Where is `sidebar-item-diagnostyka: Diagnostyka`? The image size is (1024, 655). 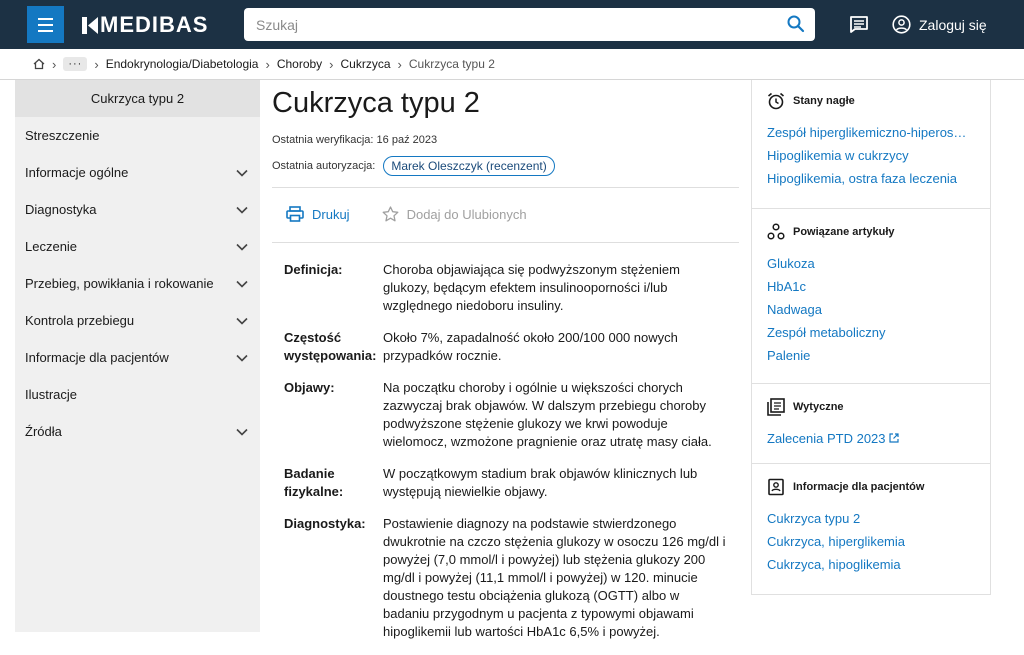 sidebar-item-diagnostyka: Diagnostyka is located at coordinates (137, 209).